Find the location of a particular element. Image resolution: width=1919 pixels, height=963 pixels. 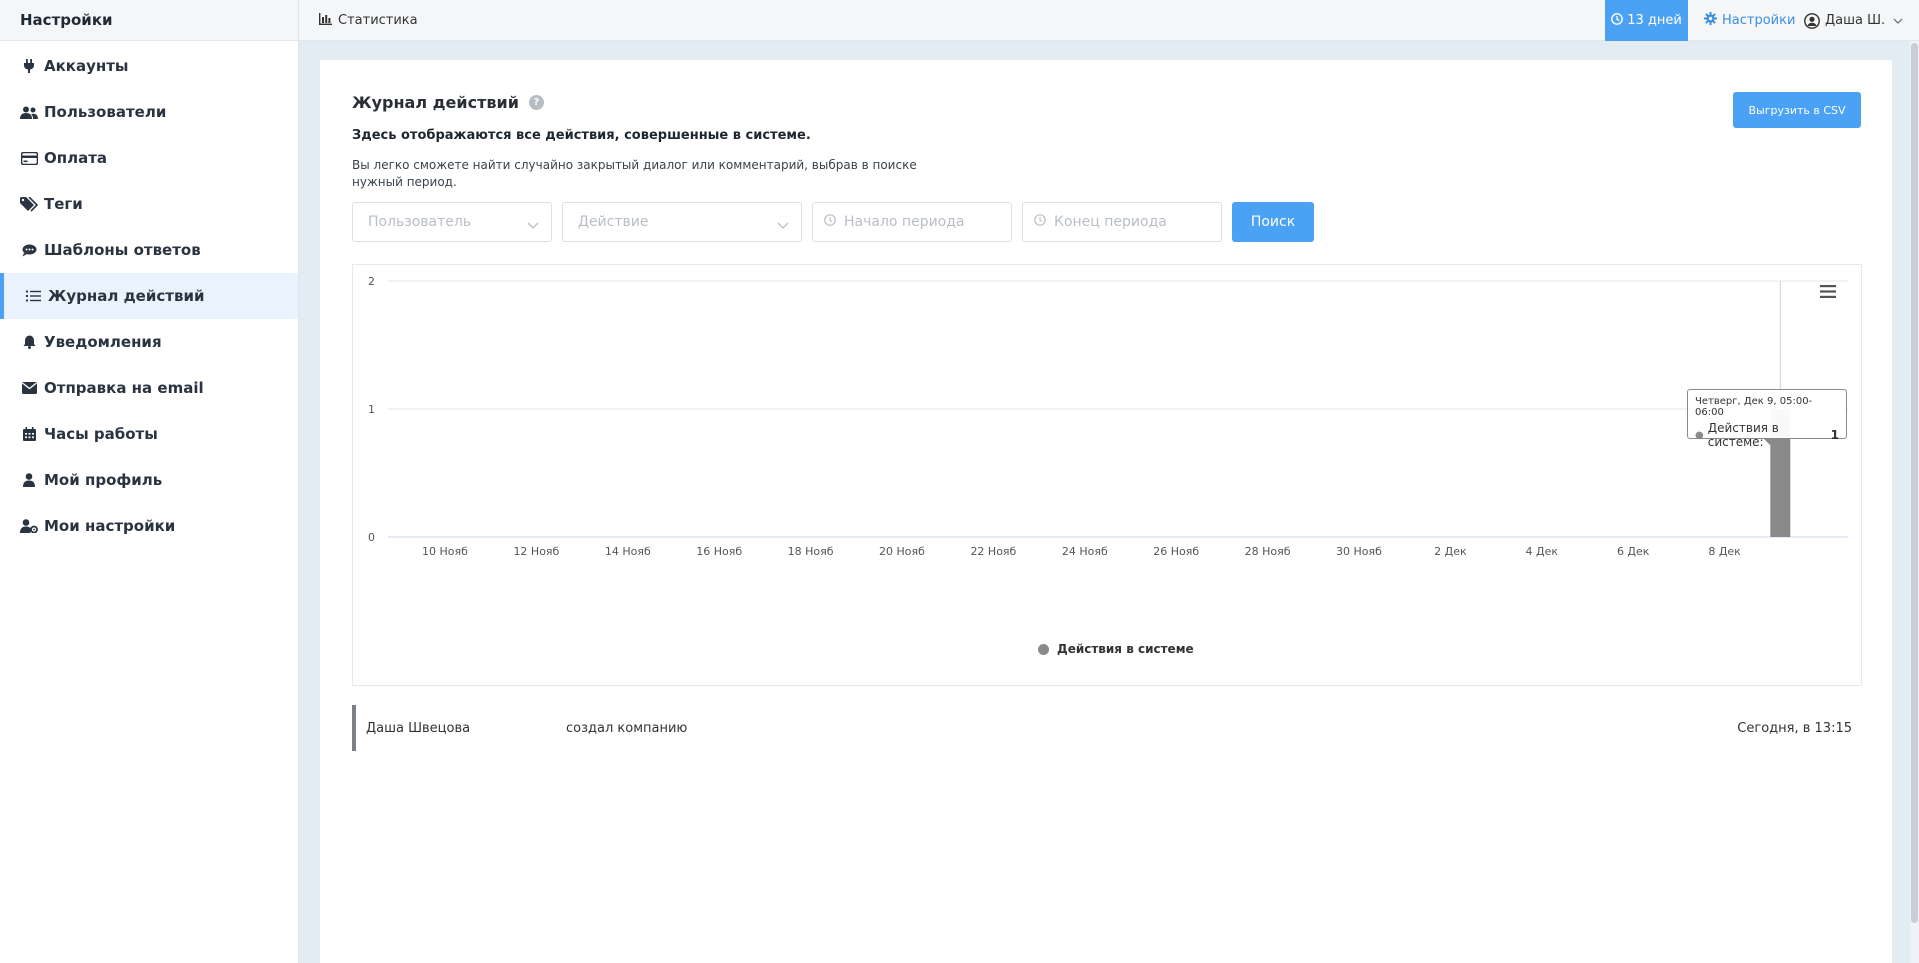

comments-icon is located at coordinates (29, 250).